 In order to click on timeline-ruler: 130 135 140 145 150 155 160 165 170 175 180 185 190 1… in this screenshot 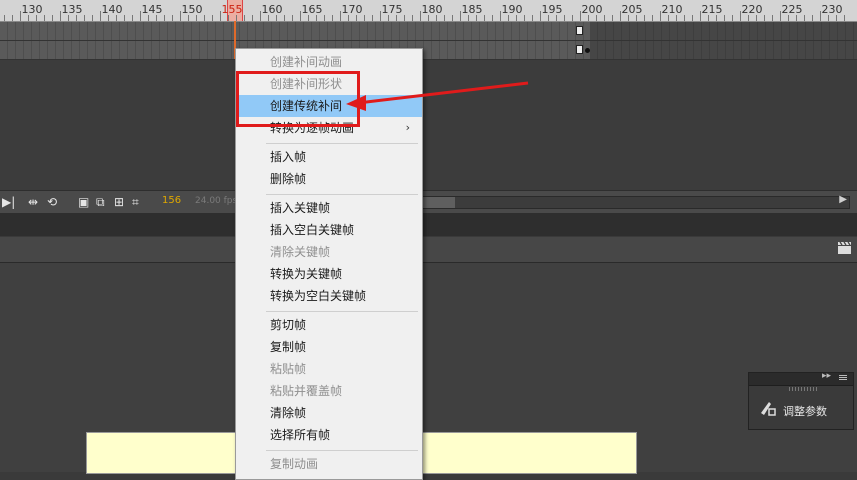, I will do `click(428, 11)`.